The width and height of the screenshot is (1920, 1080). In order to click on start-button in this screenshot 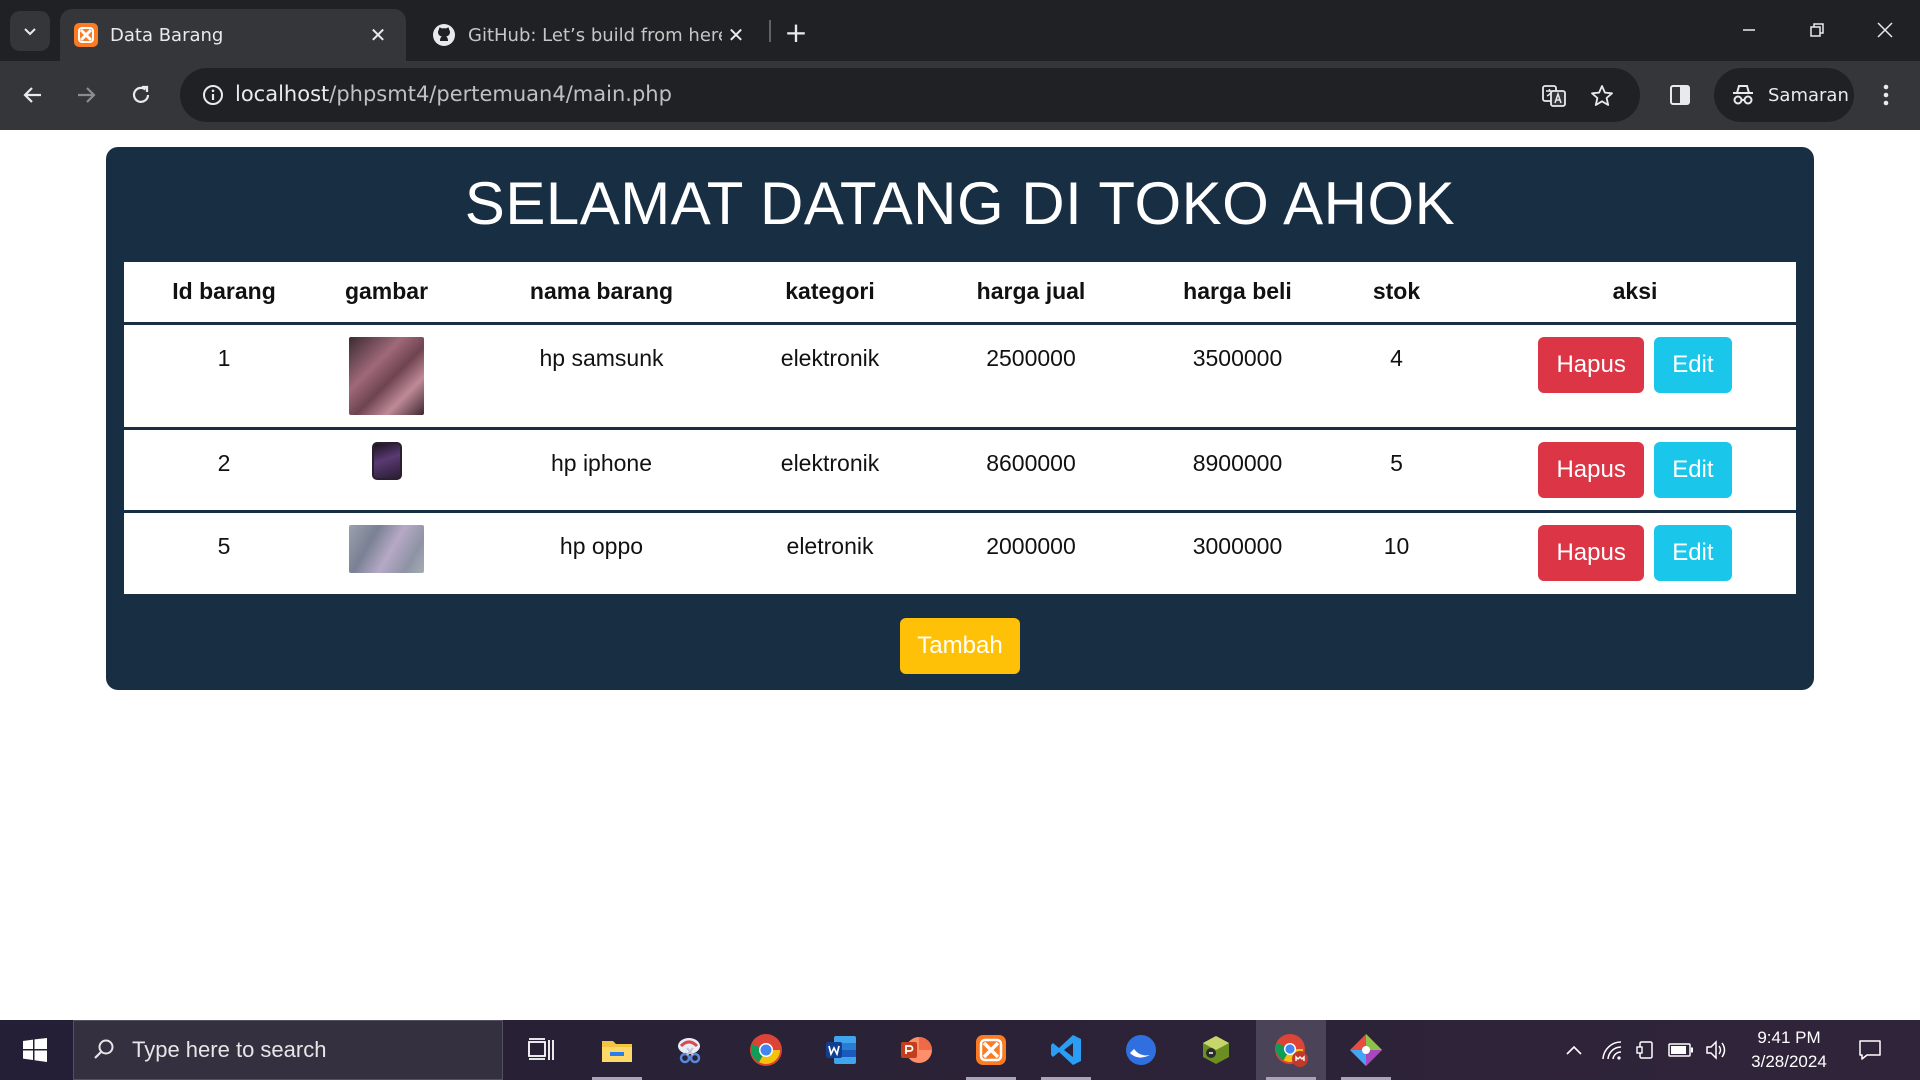, I will do `click(35, 1050)`.